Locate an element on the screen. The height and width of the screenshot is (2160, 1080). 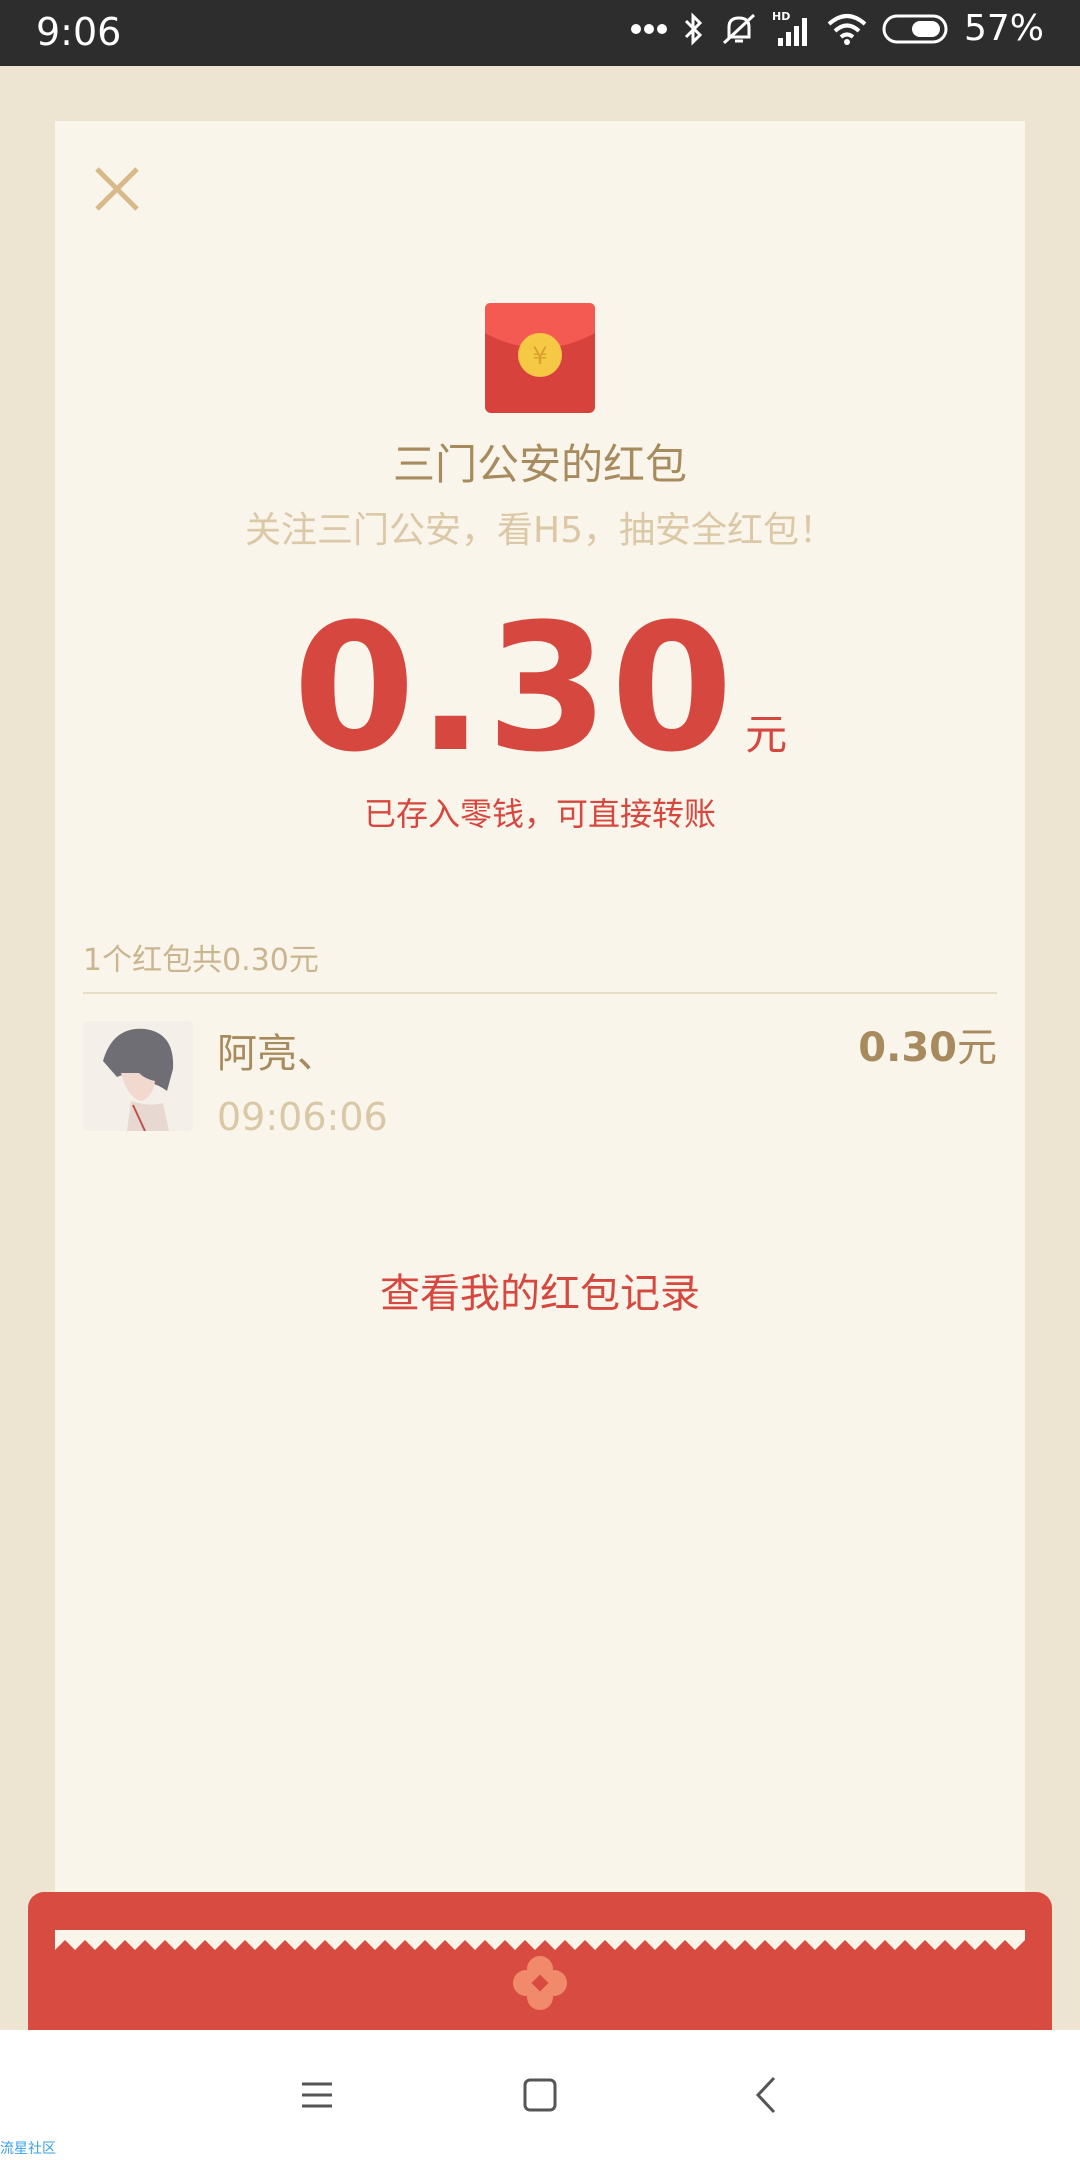
close-icon is located at coordinates (117, 189).